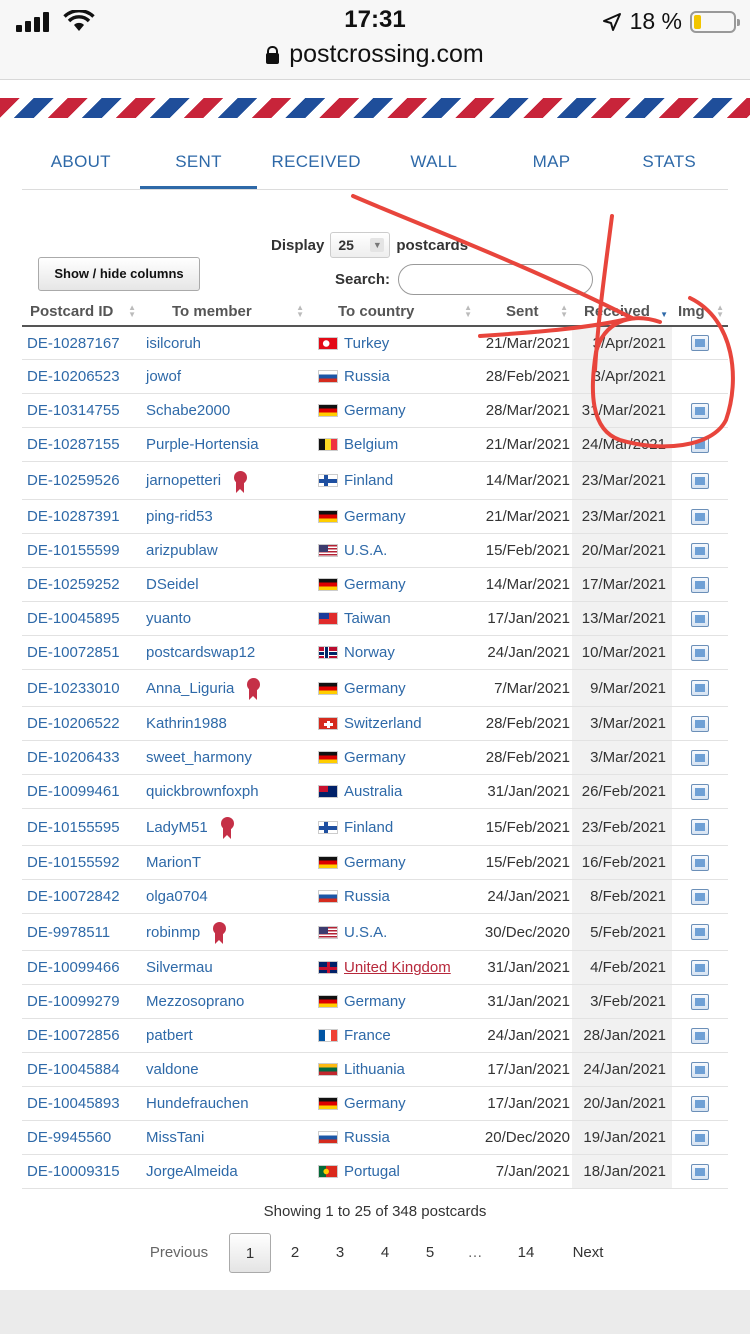 This screenshot has width=750, height=1334. Describe the element at coordinates (224, 310) in the screenshot. I see `column-header-to-member: To member ▲ ▼` at that location.